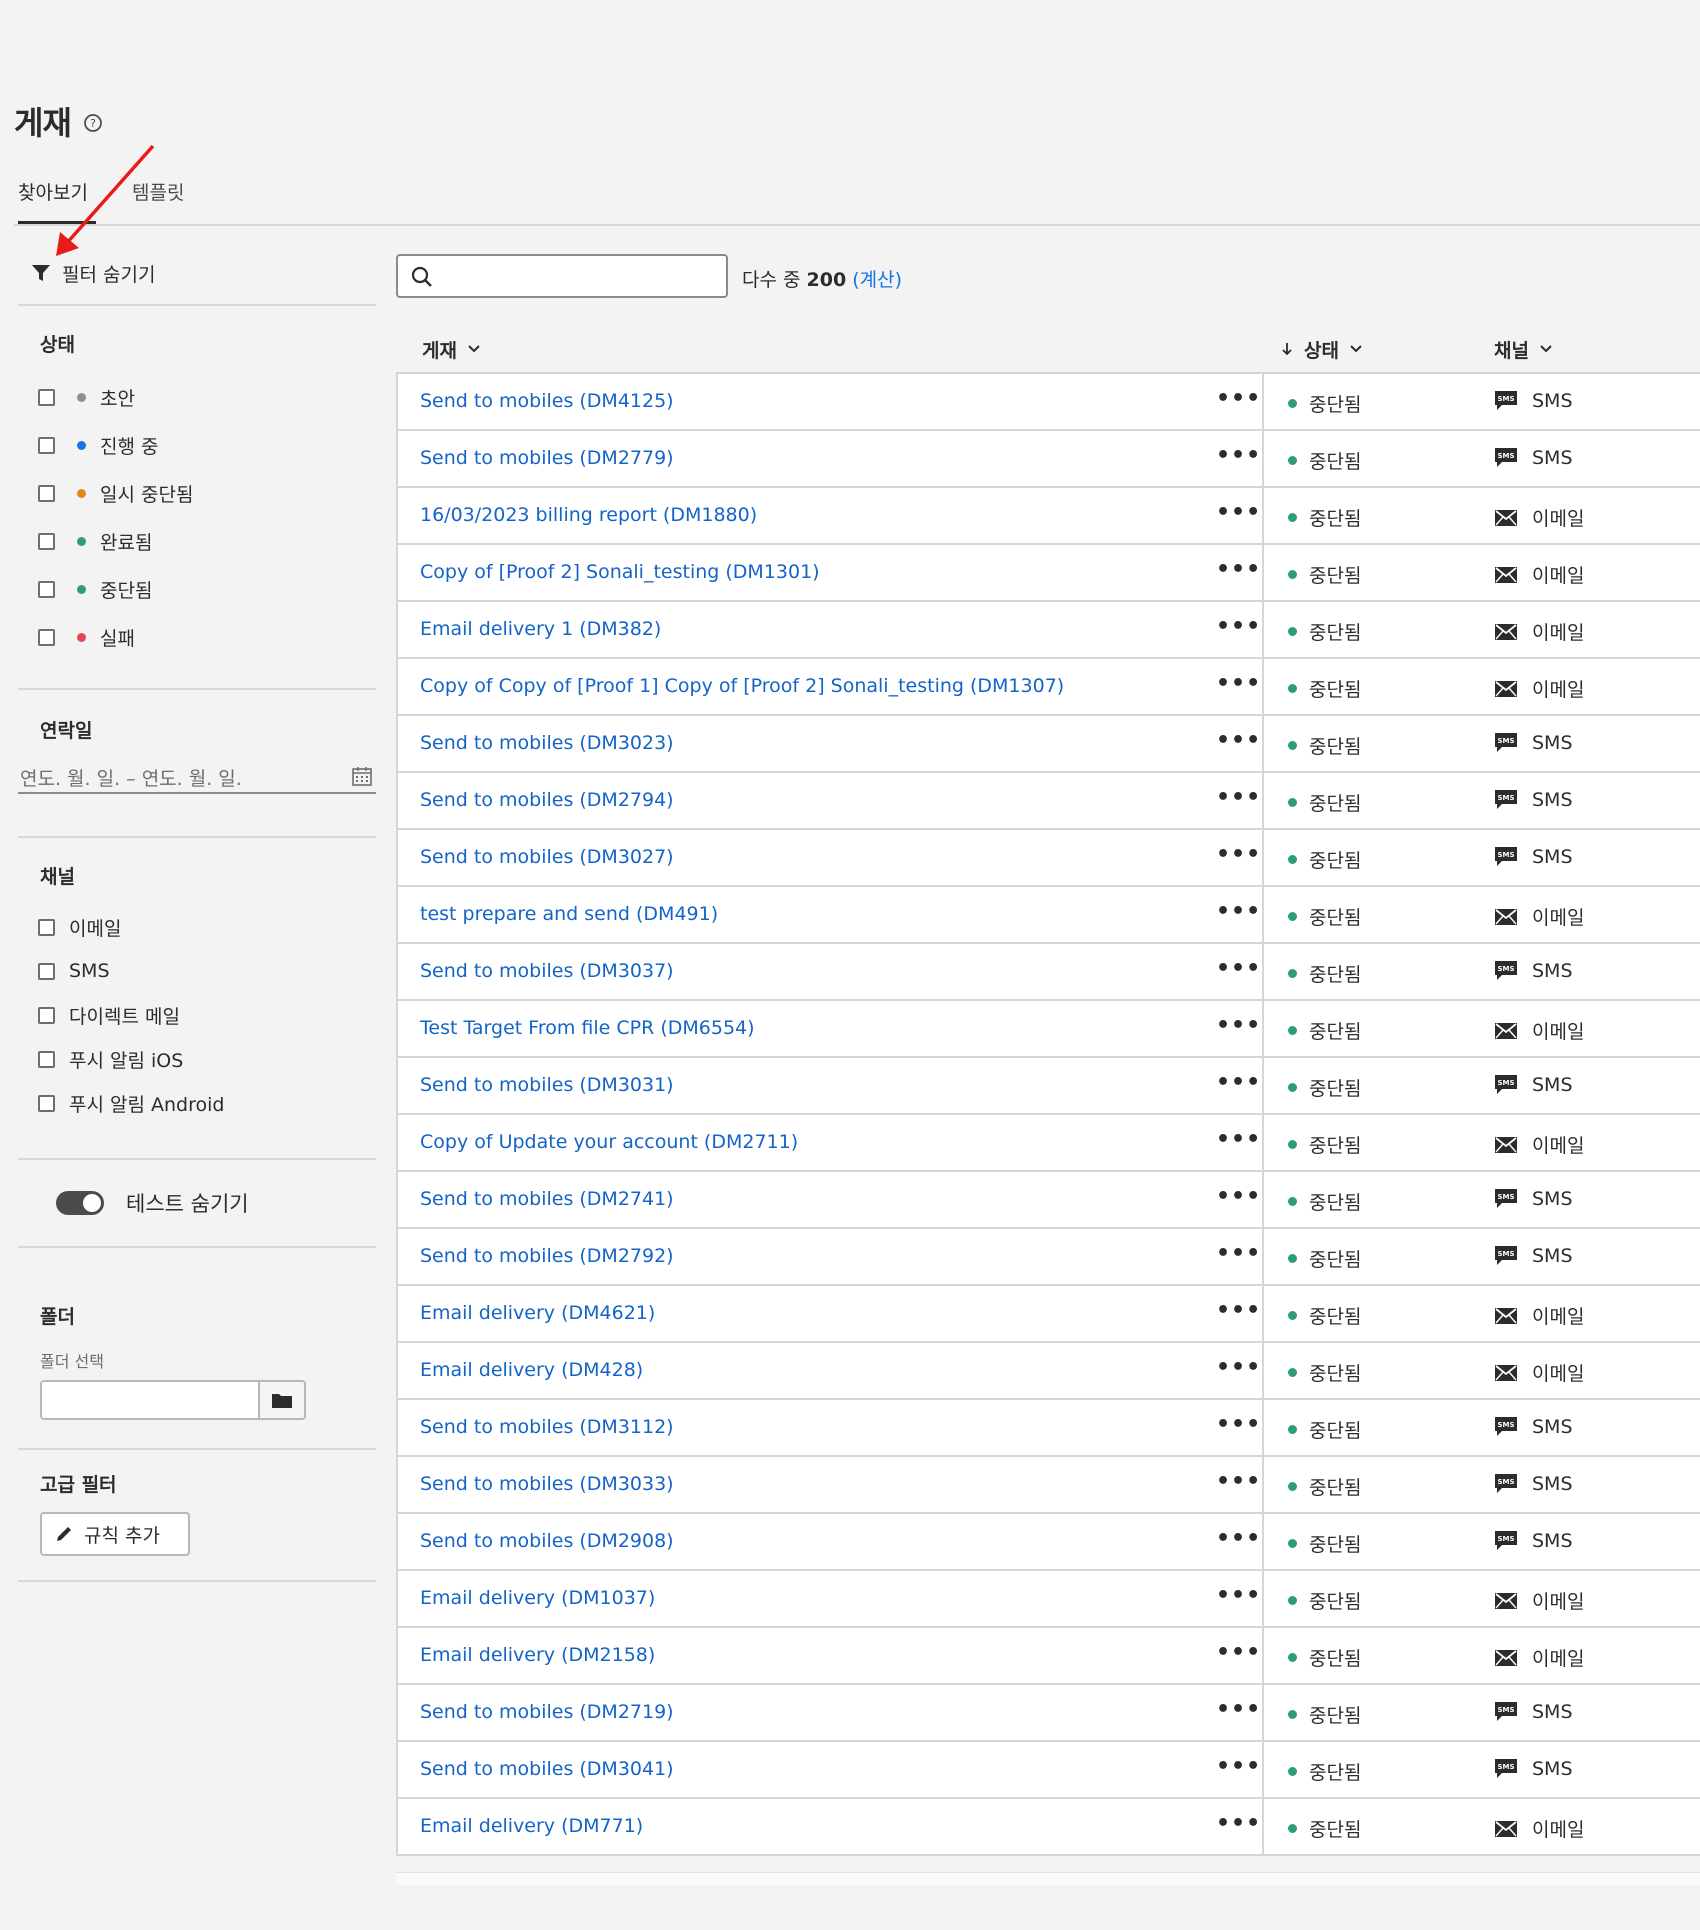 The width and height of the screenshot is (1700, 1930). Describe the element at coordinates (587, 1028) in the screenshot. I see `delivery-name-link: Test Target From file CPR (DM6554)` at that location.